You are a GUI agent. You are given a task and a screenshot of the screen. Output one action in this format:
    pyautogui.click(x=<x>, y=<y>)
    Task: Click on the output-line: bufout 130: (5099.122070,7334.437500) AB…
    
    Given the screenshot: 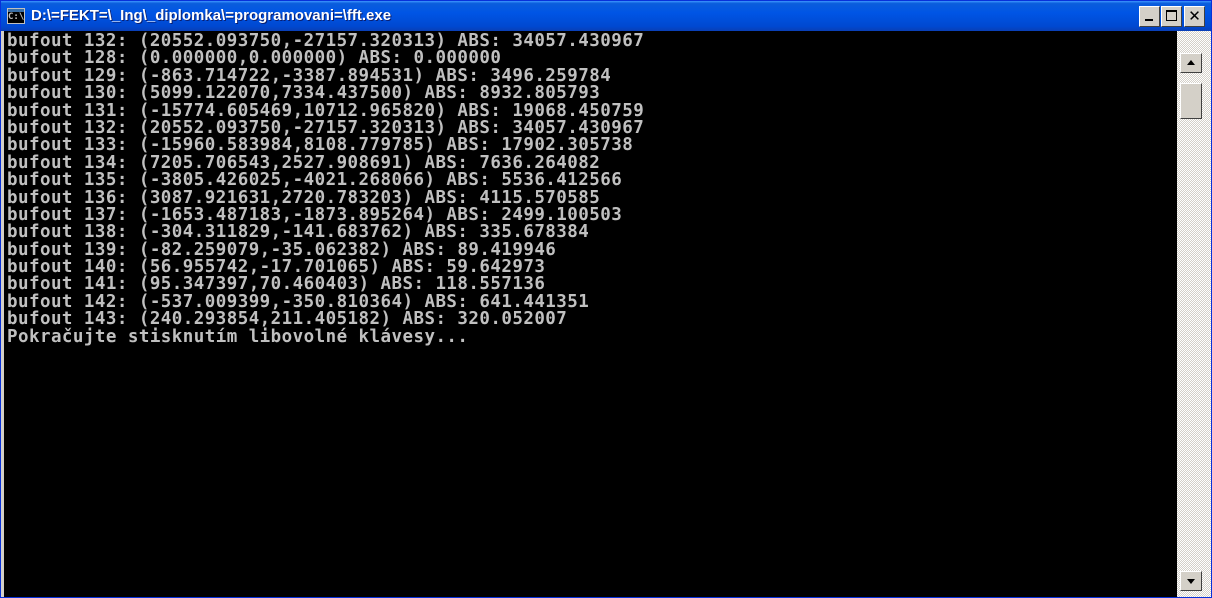 What is the action you would take?
    pyautogui.click(x=304, y=93)
    